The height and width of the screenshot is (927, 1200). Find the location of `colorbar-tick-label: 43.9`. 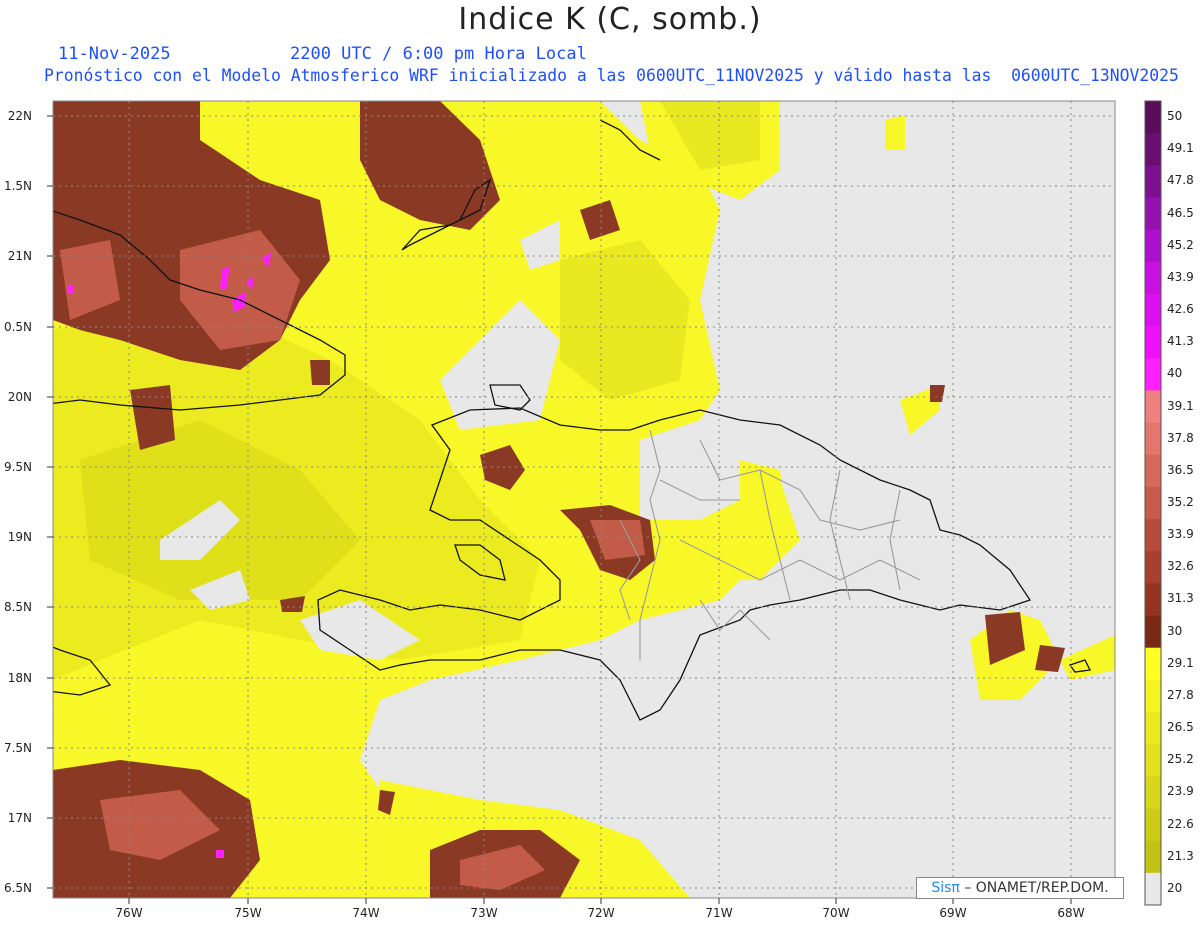

colorbar-tick-label: 43.9 is located at coordinates (1180, 276).